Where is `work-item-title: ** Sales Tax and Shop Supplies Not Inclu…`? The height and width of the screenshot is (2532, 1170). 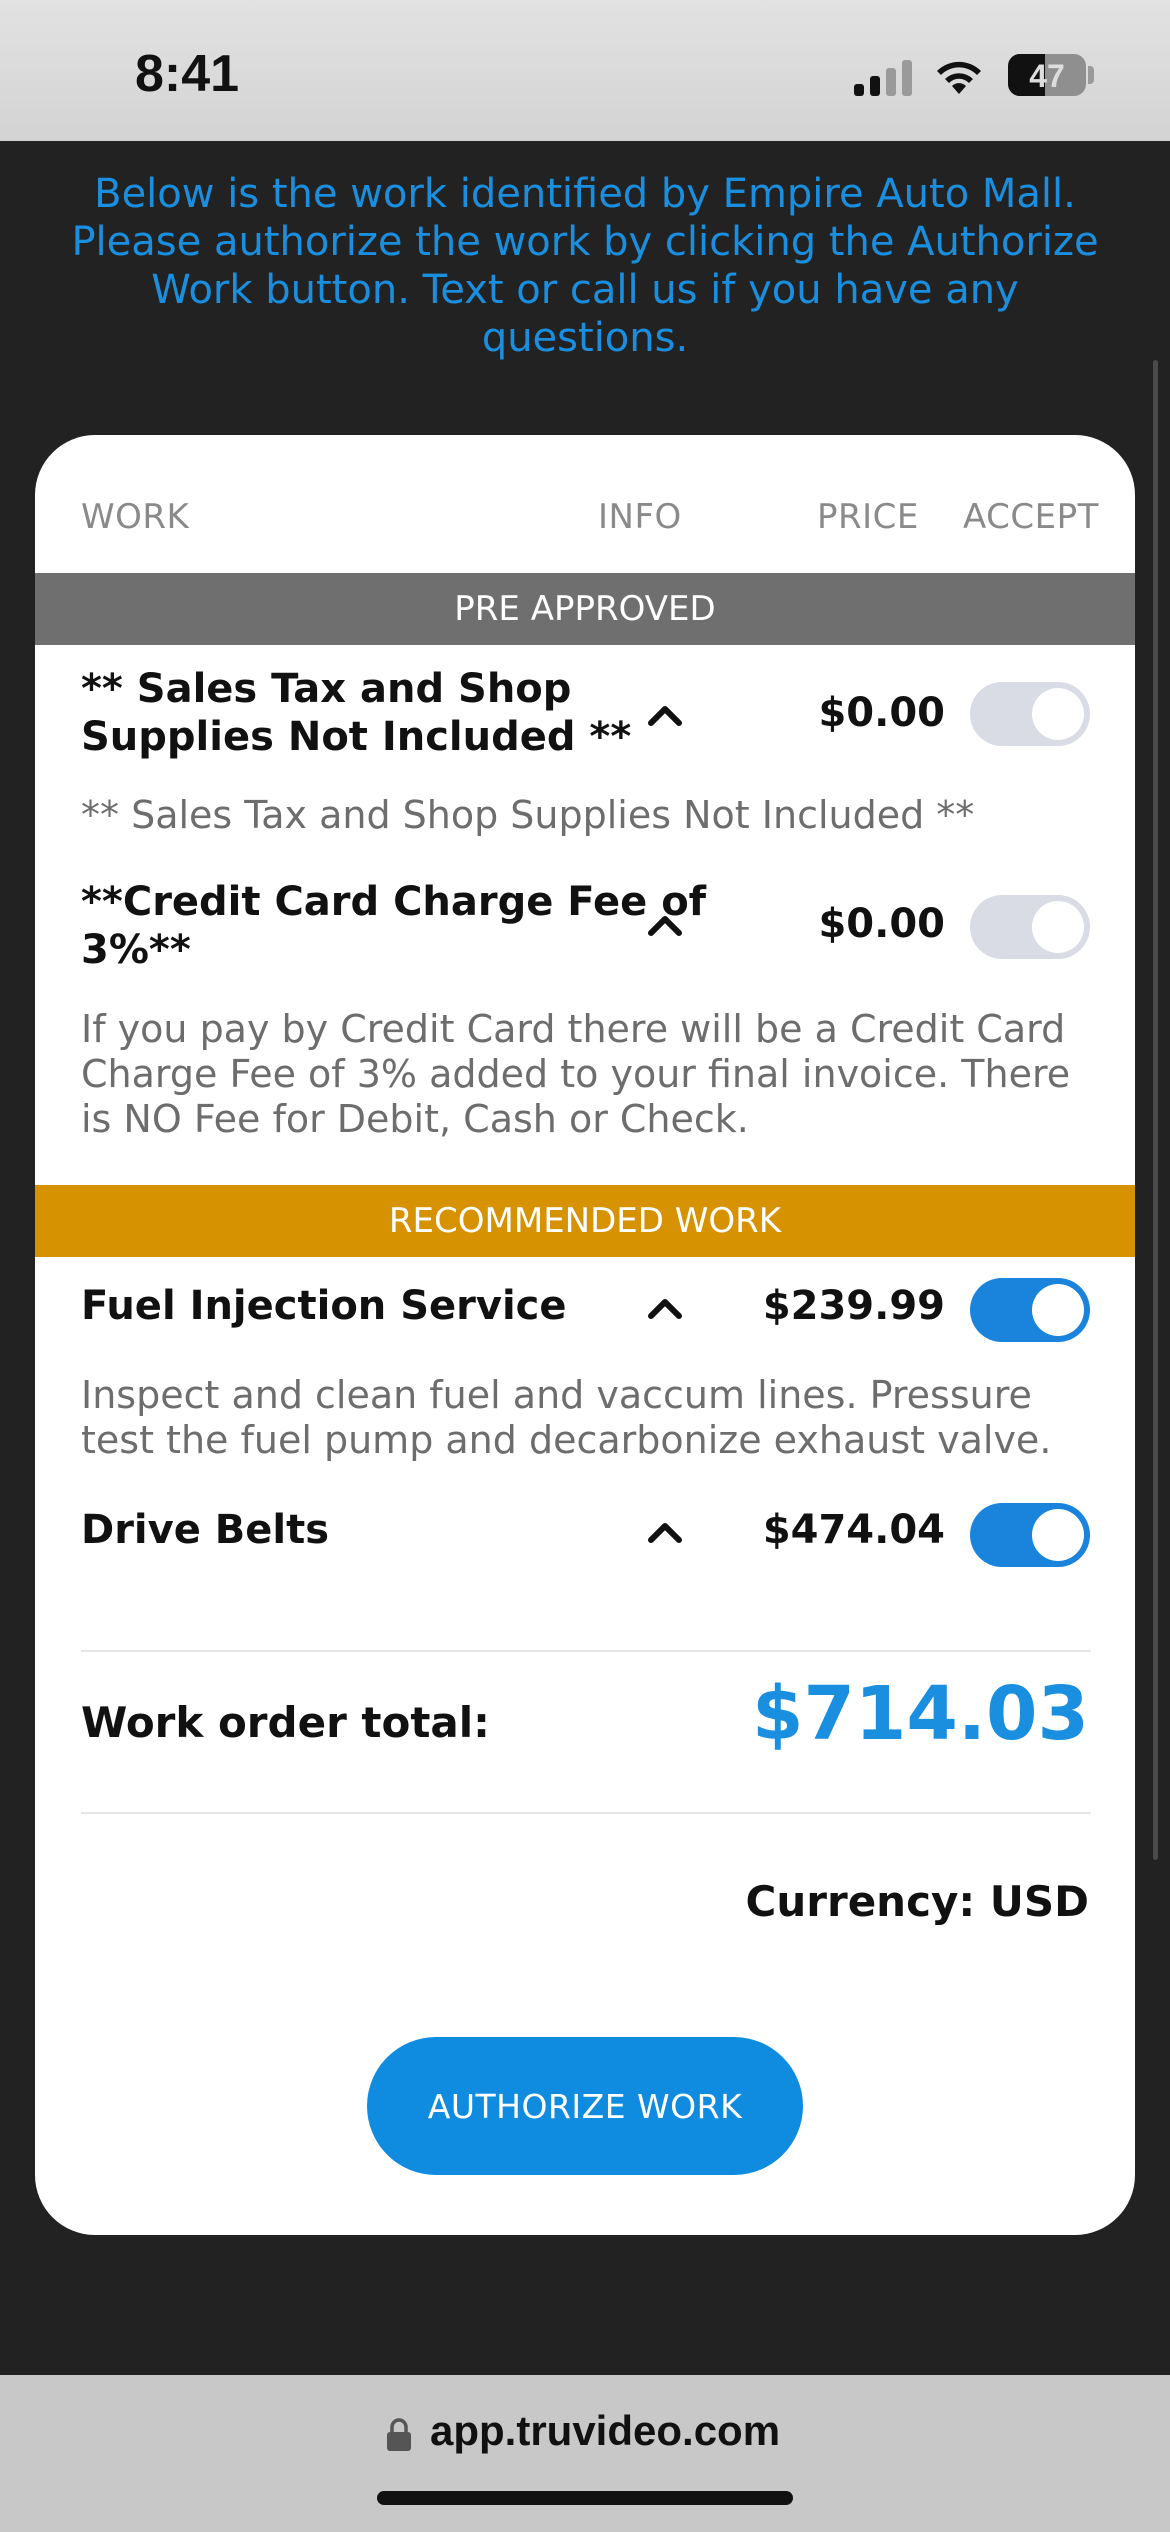
work-item-title: ** Sales Tax and Shop Supplies Not Inclu… is located at coordinates (356, 713).